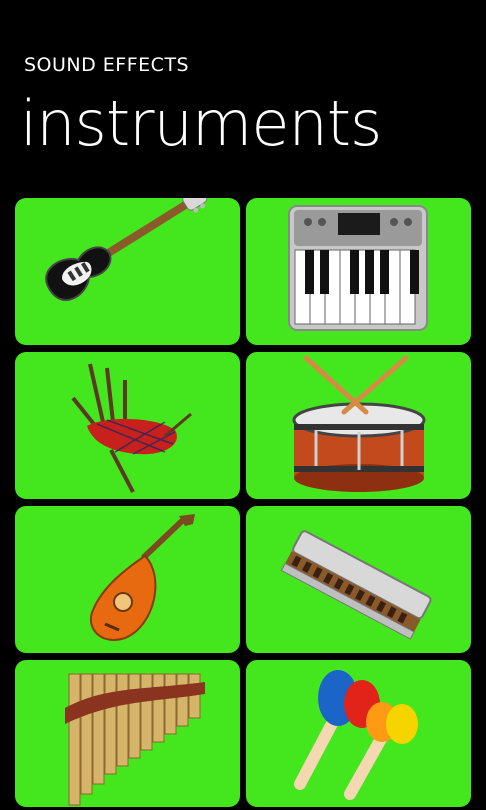  I want to click on tile-harmonica: harmonica-icon, so click(358, 579).